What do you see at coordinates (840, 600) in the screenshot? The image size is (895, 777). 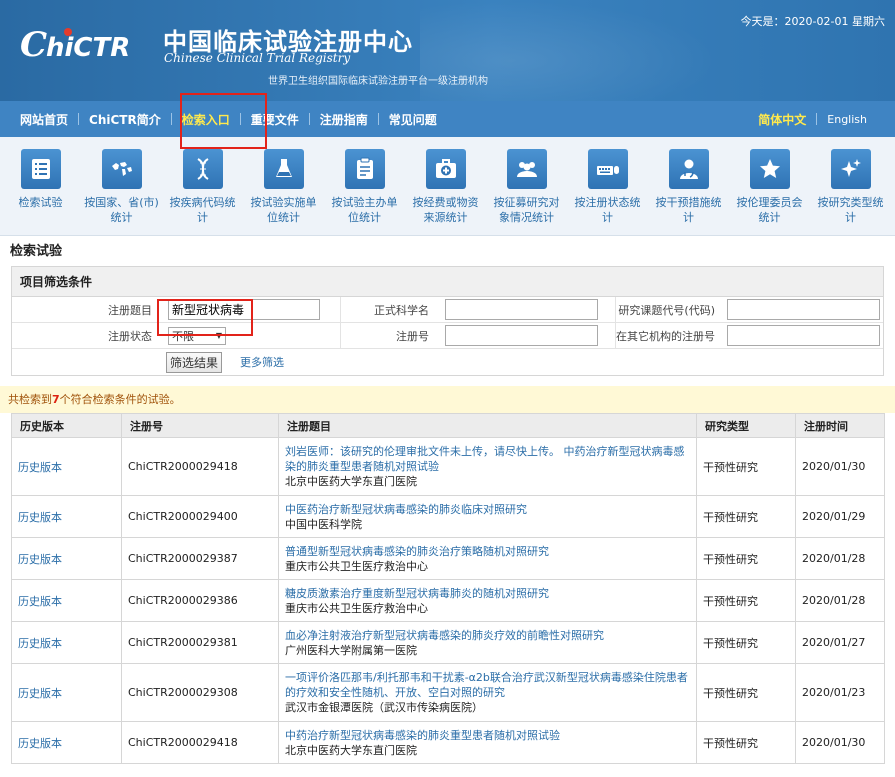 I see `registration-date: 2020/01/28` at bounding box center [840, 600].